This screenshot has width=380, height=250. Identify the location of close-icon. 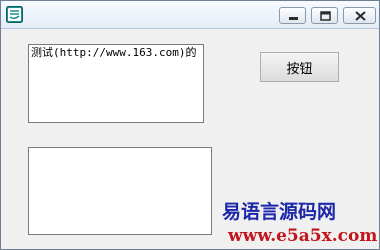
(360, 16).